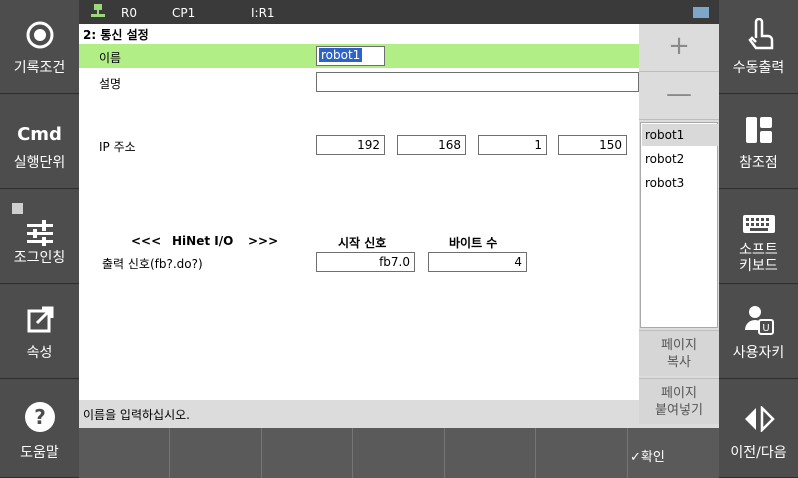 Image resolution: width=798 pixels, height=478 pixels. I want to click on page-title: 2: 통신 설정, so click(359, 34).